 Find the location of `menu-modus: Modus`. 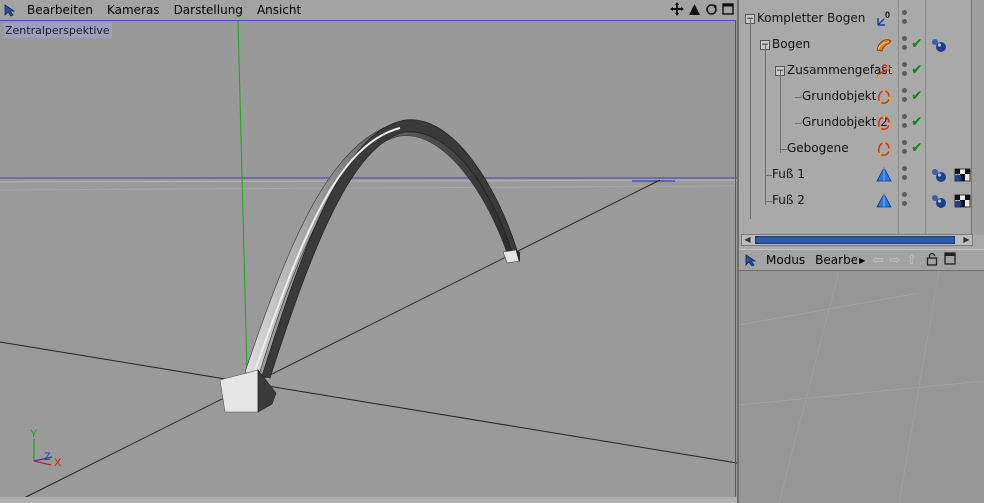

menu-modus: Modus is located at coordinates (785, 260).